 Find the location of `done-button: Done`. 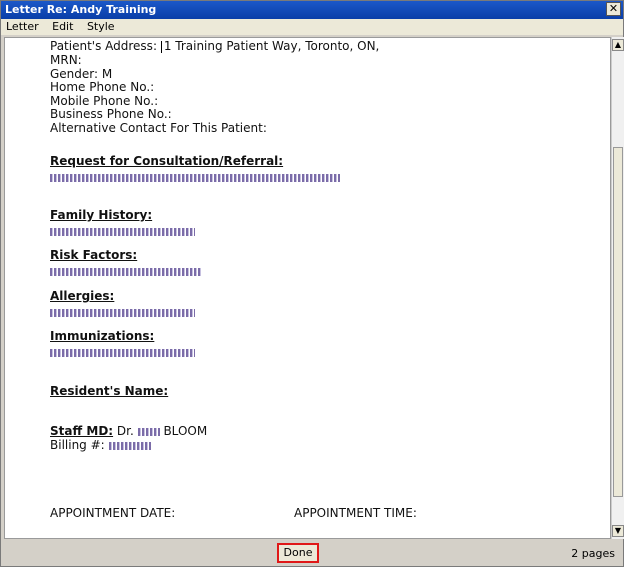

done-button: Done is located at coordinates (298, 553).